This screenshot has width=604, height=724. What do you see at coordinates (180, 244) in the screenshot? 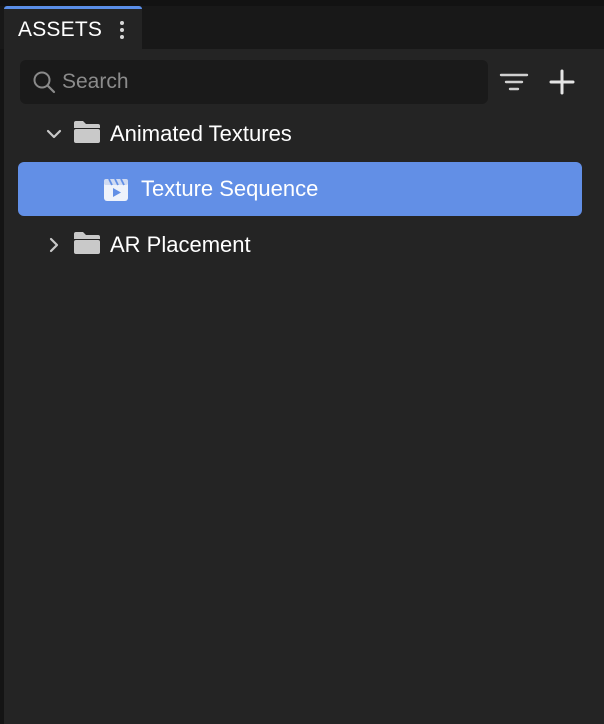
I see `tree-item-label: AR Placement` at bounding box center [180, 244].